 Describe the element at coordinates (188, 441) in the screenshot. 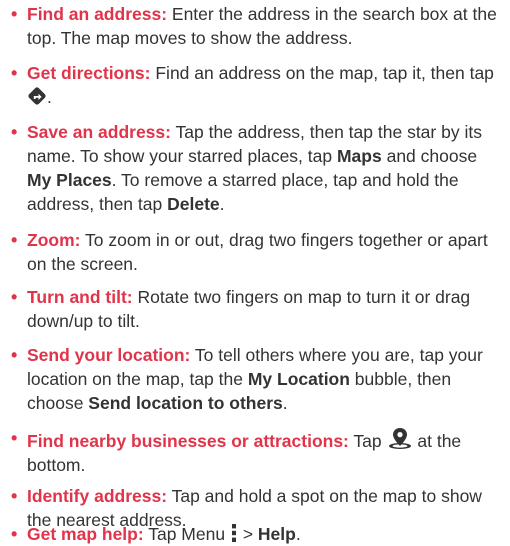

I see `item-heading: Find nearby businesses or attractions:` at that location.